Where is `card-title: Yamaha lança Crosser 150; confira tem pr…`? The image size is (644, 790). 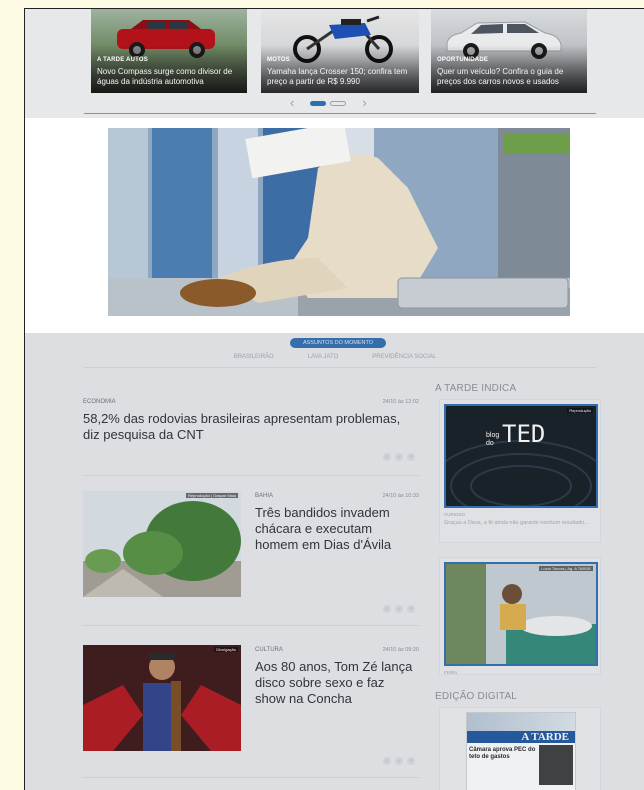 card-title: Yamaha lança Crosser 150; confira tem pr… is located at coordinates (340, 77).